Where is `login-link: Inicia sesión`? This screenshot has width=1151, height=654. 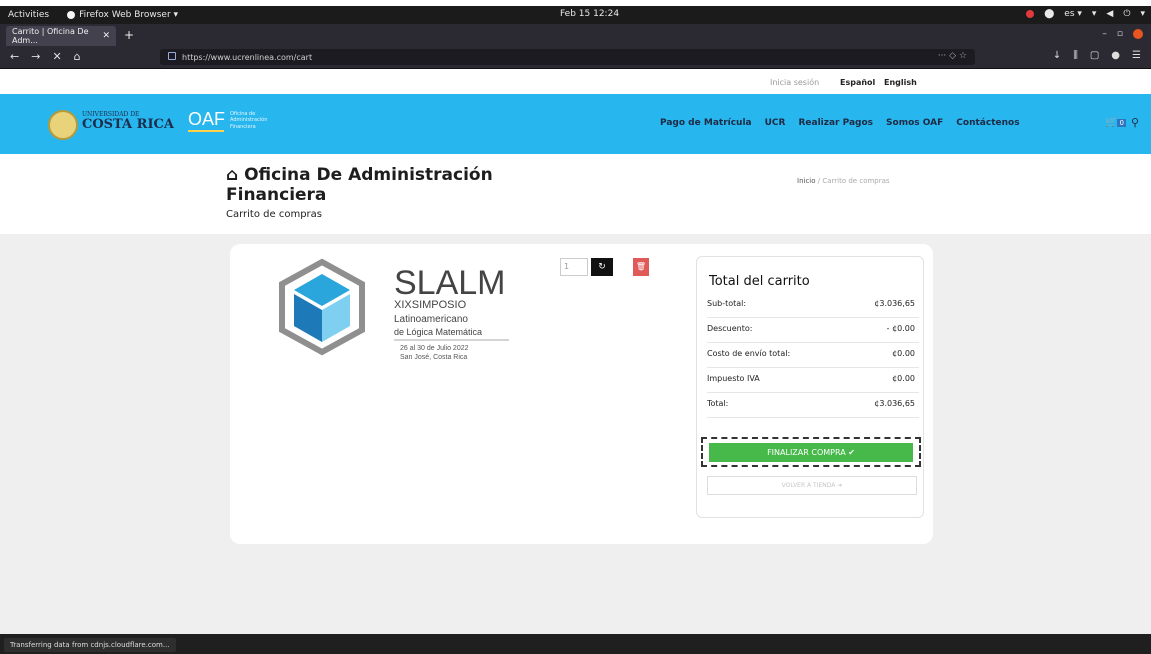 login-link: Inicia sesión is located at coordinates (794, 82).